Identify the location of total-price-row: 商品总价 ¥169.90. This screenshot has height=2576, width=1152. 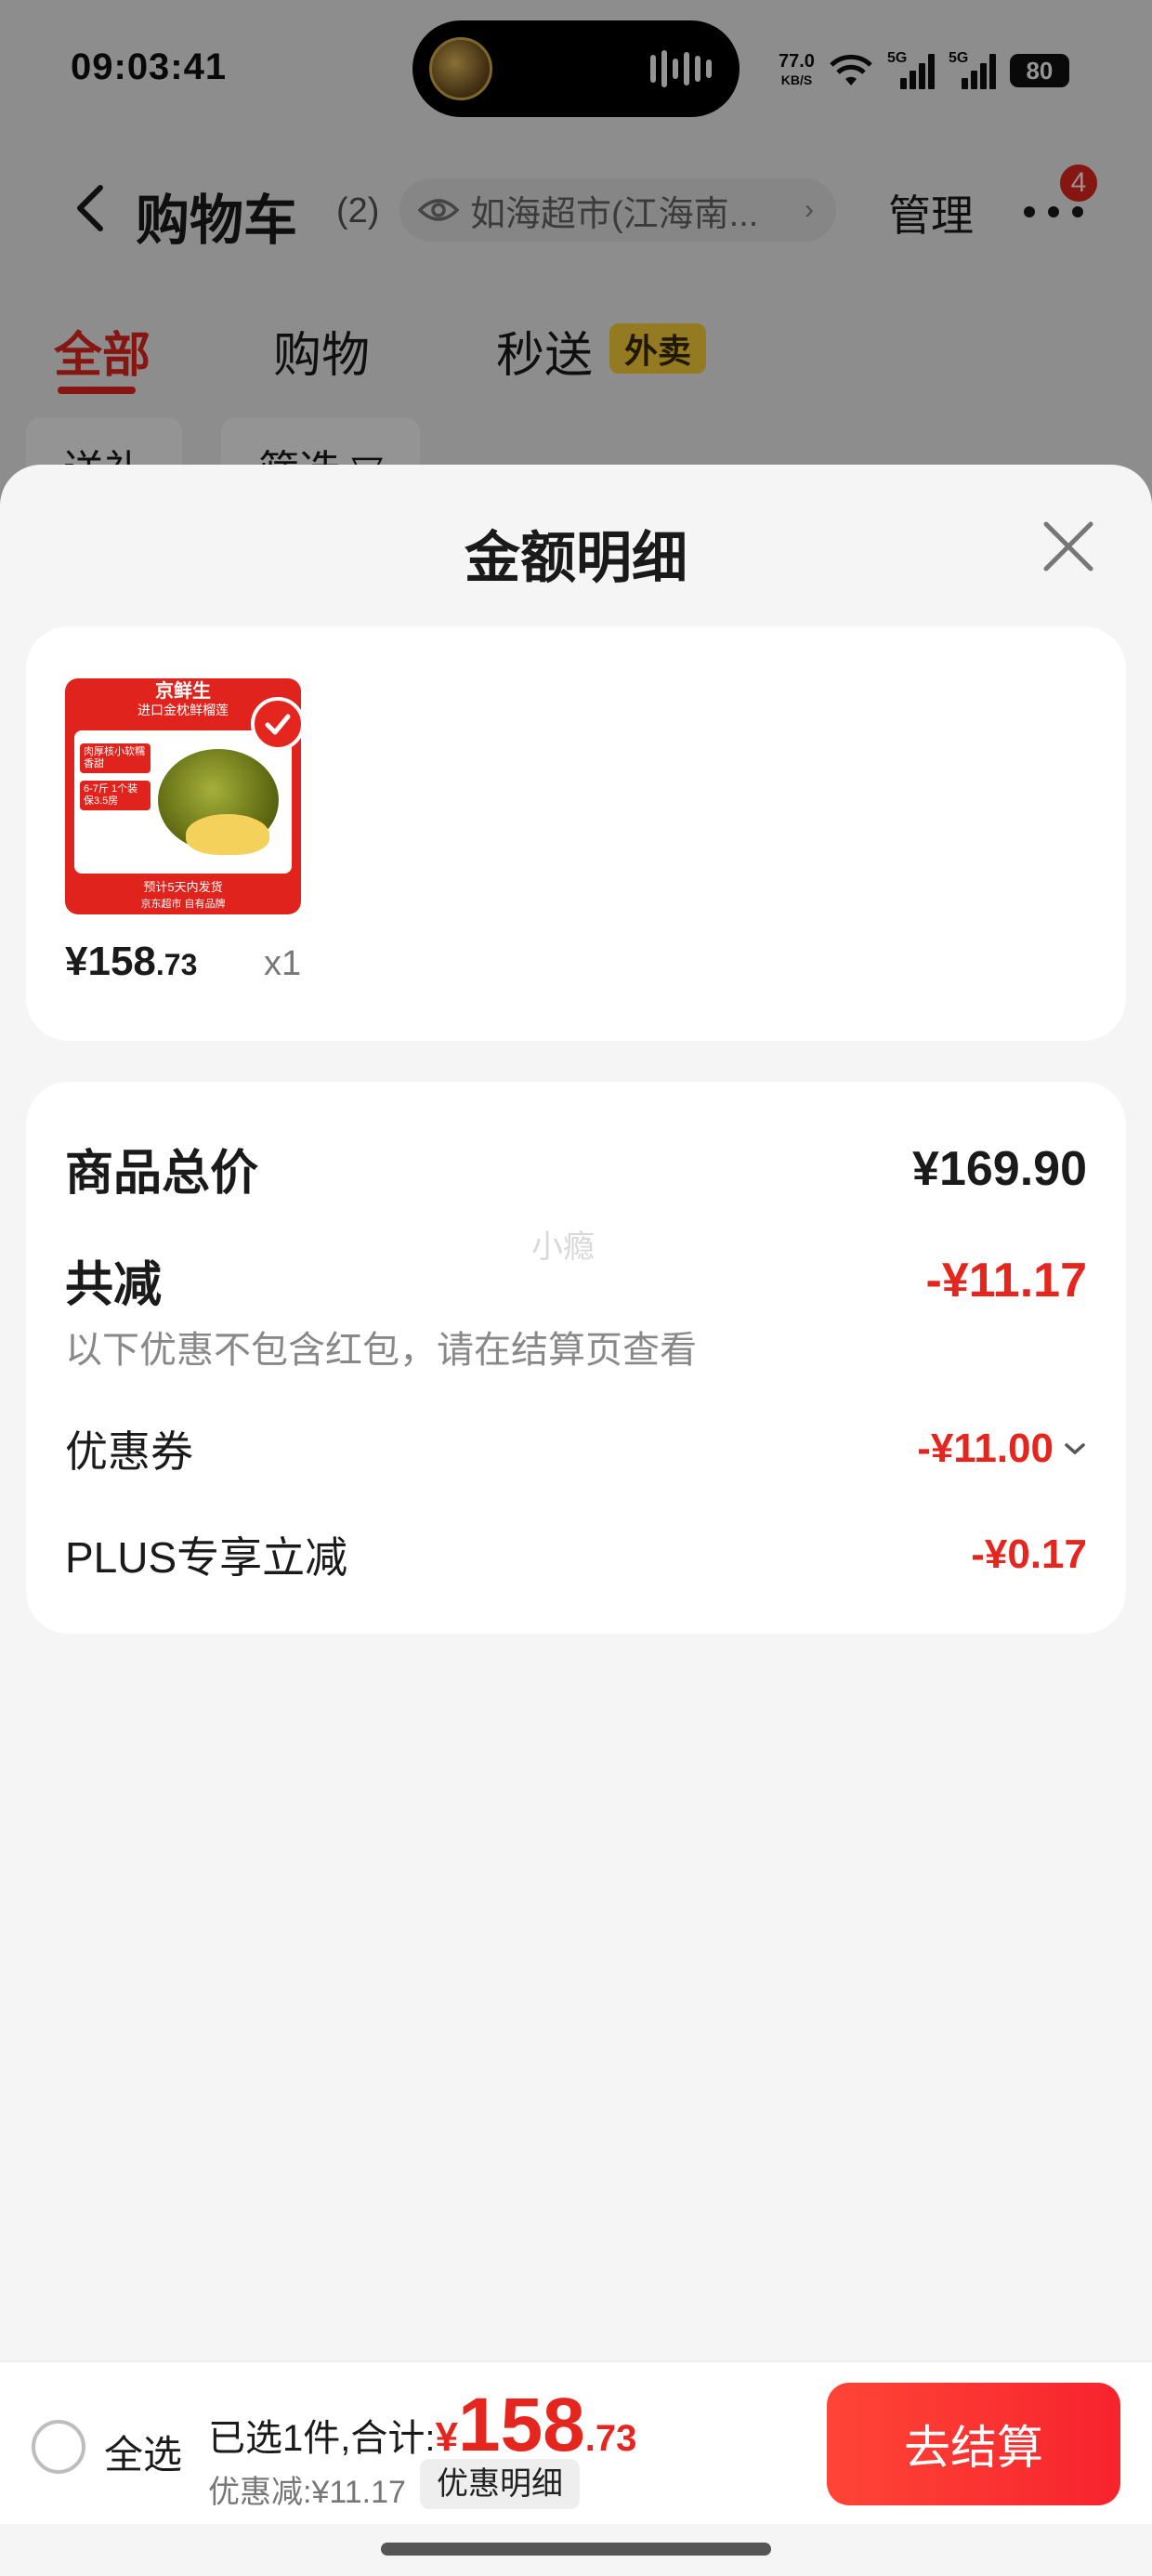
(576, 1168).